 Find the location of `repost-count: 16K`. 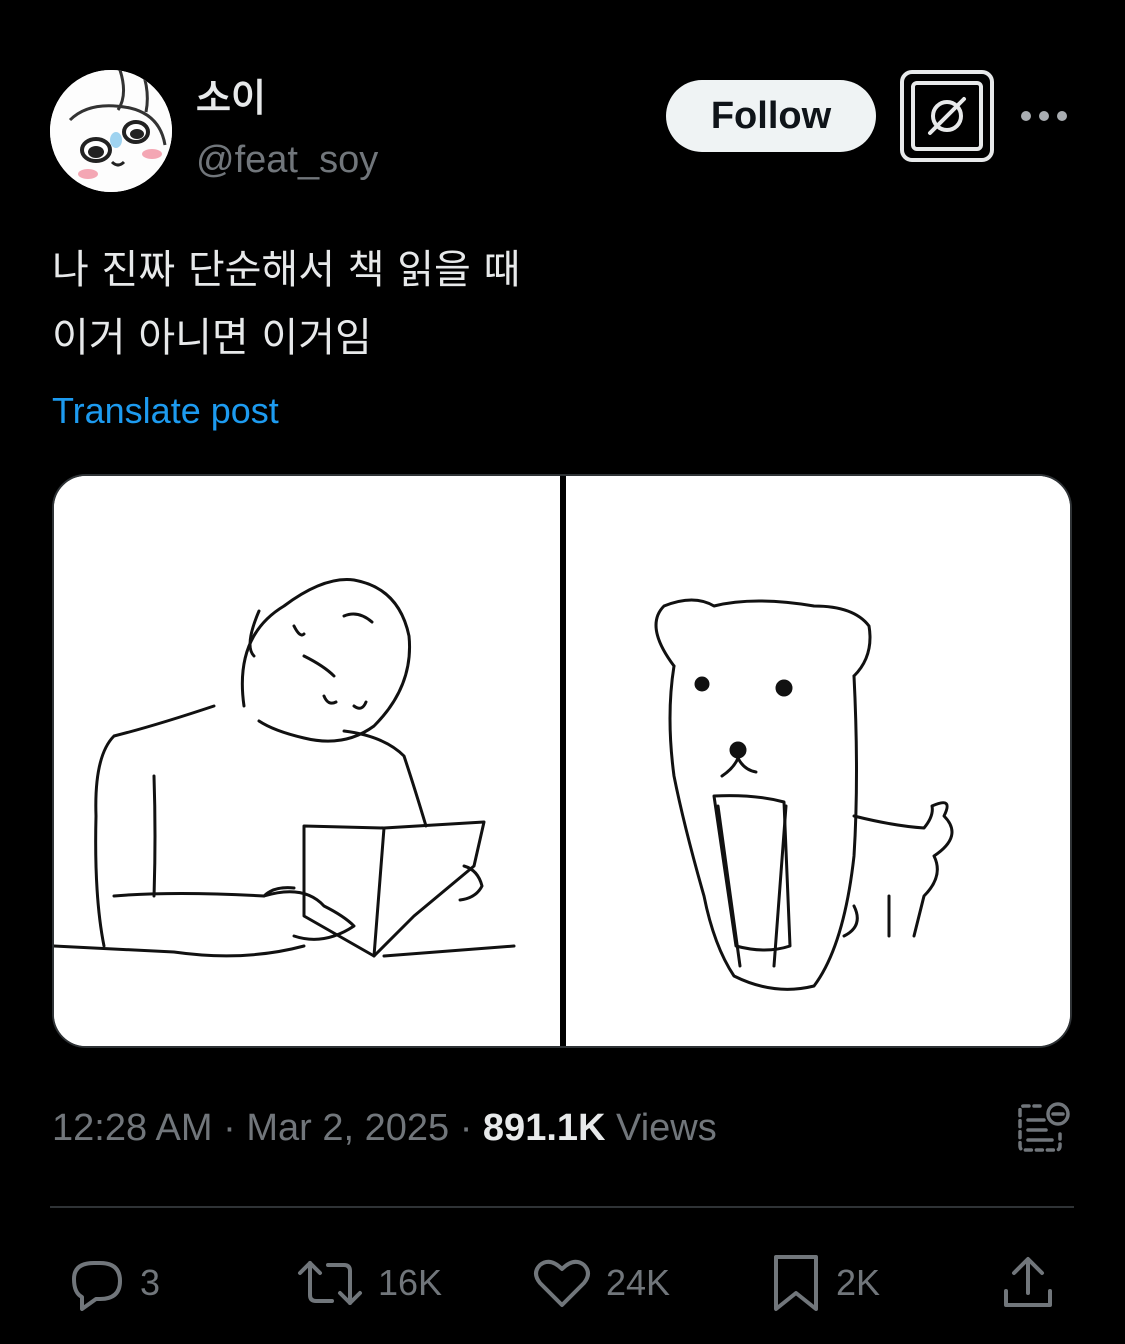

repost-count: 16K is located at coordinates (410, 1282).